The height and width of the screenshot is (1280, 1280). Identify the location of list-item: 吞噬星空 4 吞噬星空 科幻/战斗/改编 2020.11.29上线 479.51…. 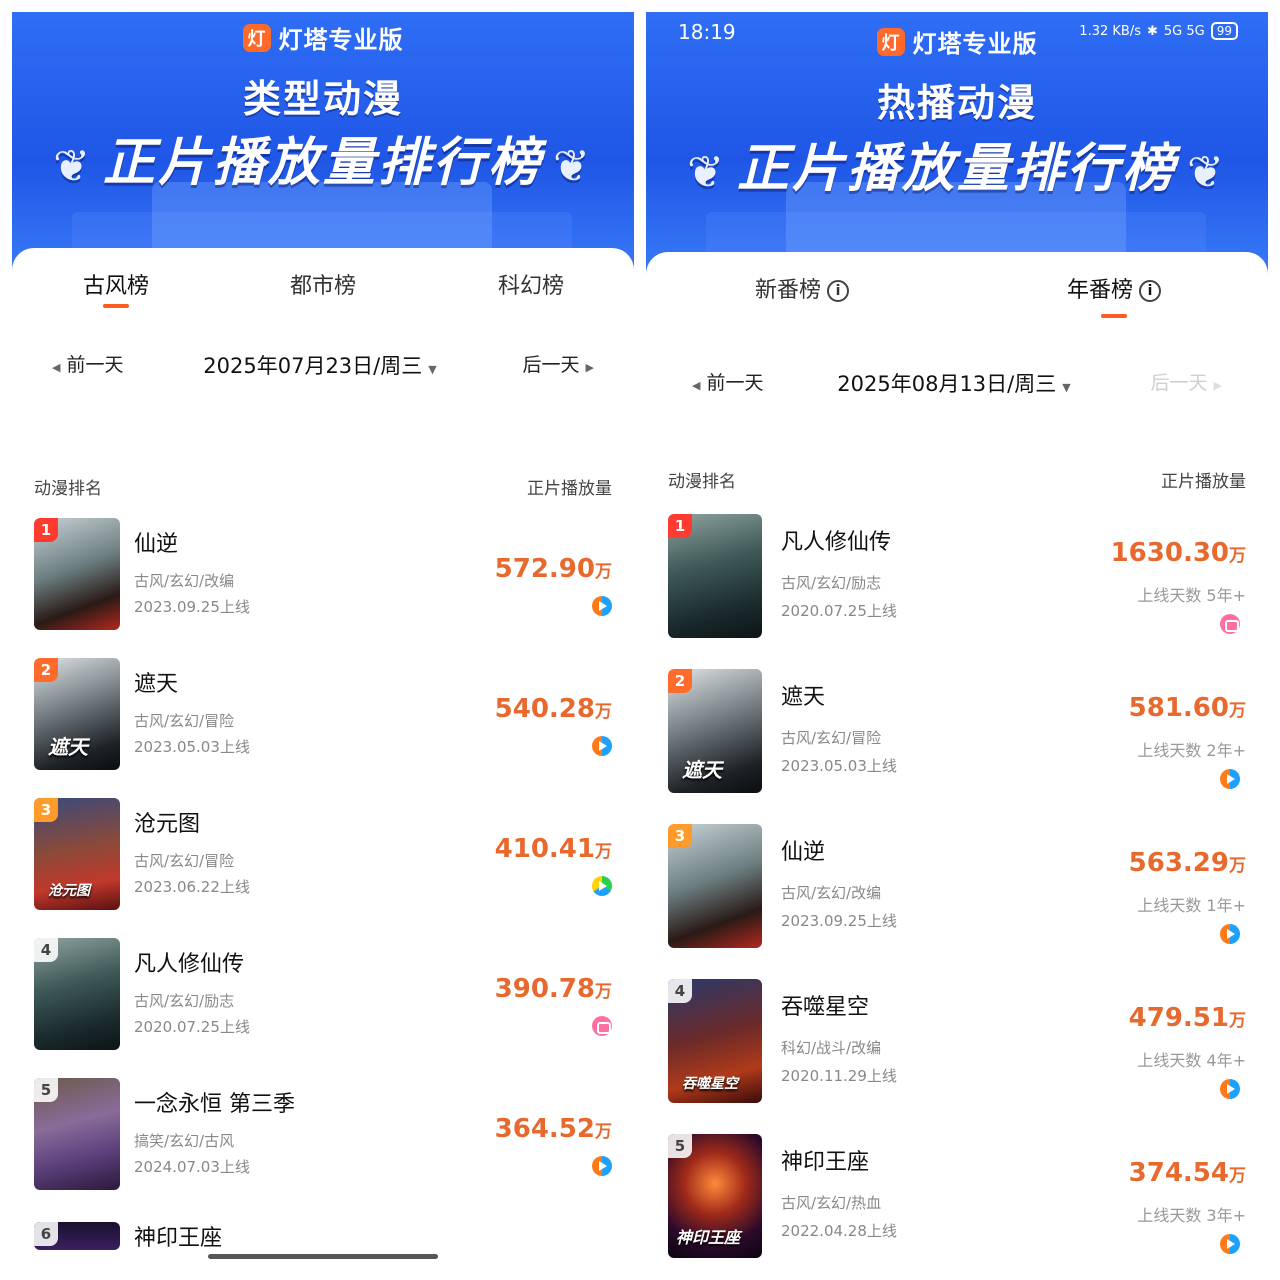
(957, 1043).